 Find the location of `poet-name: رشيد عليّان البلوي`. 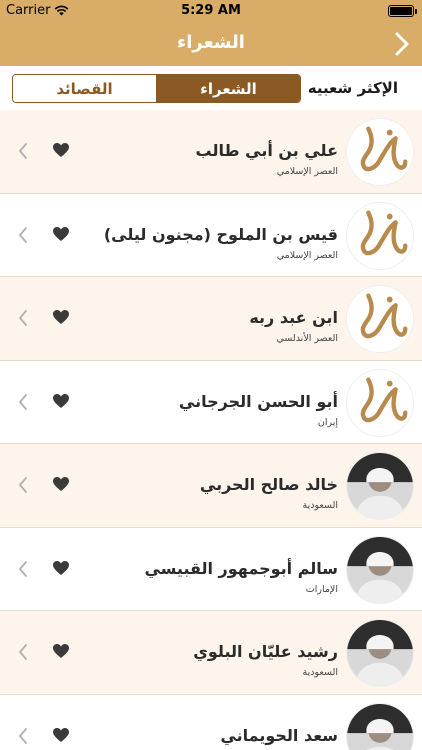

poet-name: رشيد عليّان البلوي is located at coordinates (265, 651).